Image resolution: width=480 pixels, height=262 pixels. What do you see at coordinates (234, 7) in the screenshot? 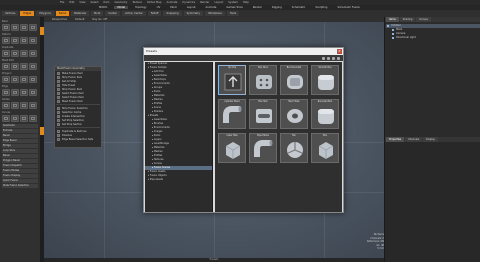
I see `layout-tab: Games Tools` at bounding box center [234, 7].